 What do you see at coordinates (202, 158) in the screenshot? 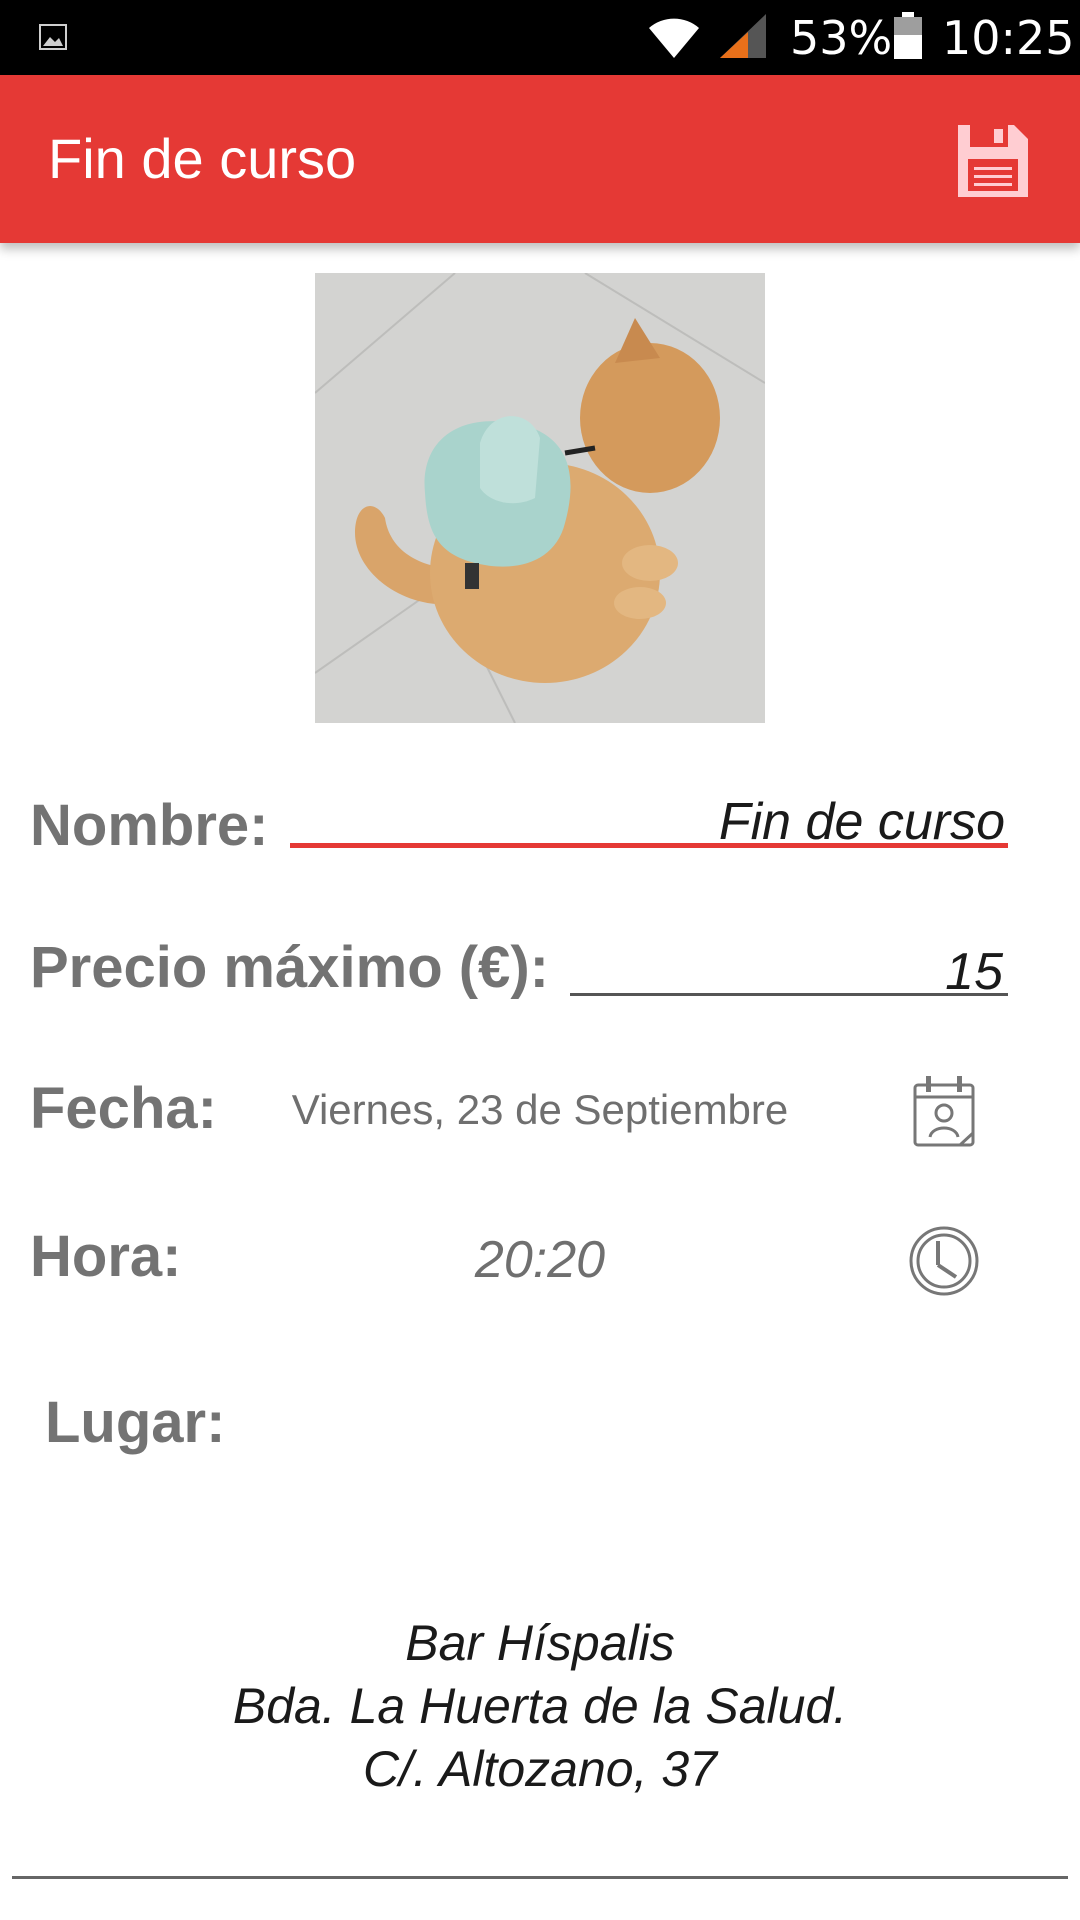
I see `page-title: Fin de curso` at bounding box center [202, 158].